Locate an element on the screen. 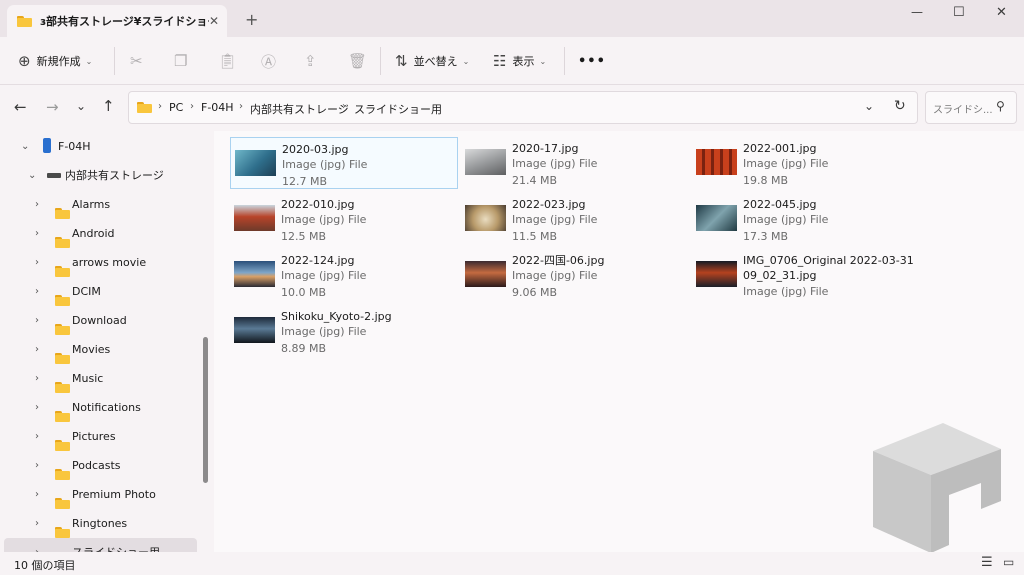 The width and height of the screenshot is (1024, 575). file-item: 2022-045.jpg Image (jpg) File 17.3 MB is located at coordinates (806, 219).